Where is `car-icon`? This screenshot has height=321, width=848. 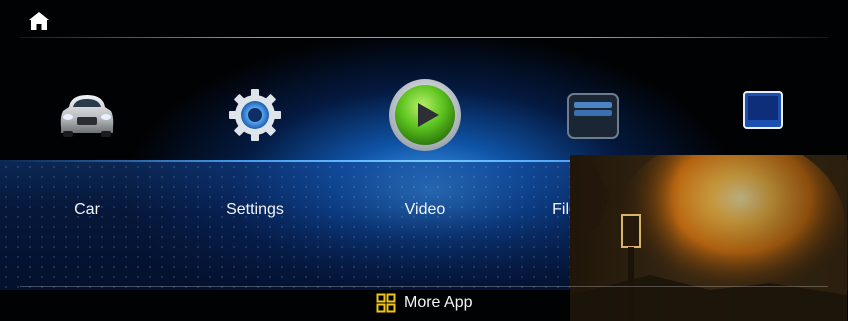 car-icon is located at coordinates (87, 116).